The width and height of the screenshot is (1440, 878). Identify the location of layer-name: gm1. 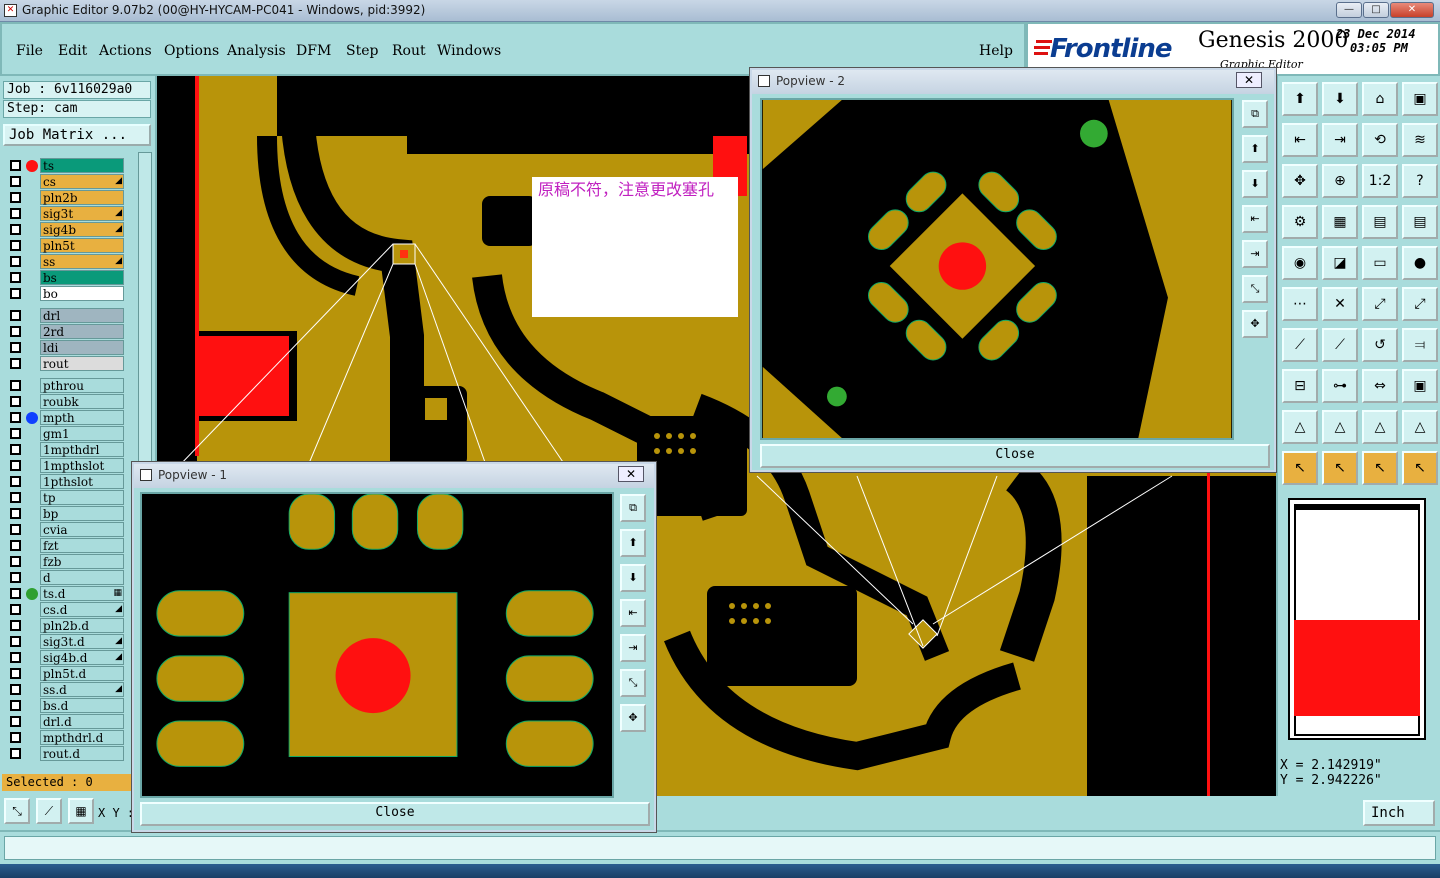
(82, 433).